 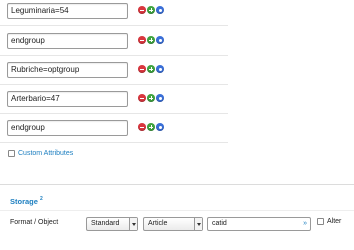 What do you see at coordinates (158, 223) in the screenshot?
I see `object-select-value: Article` at bounding box center [158, 223].